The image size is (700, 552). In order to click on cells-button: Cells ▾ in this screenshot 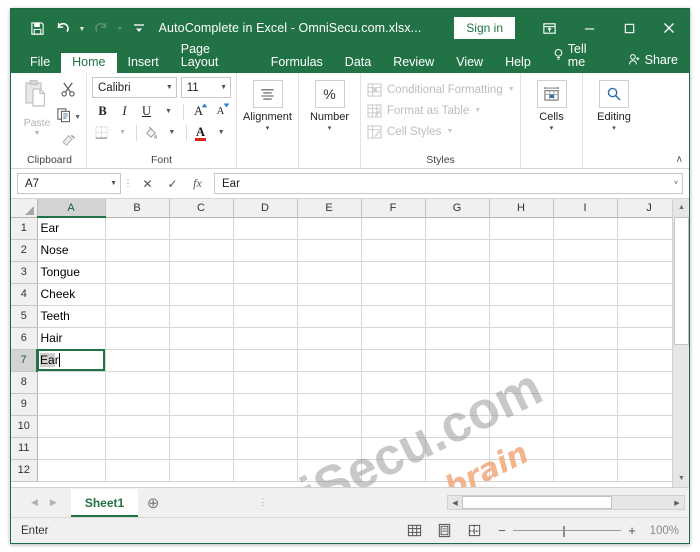, I will do `click(551, 114)`.